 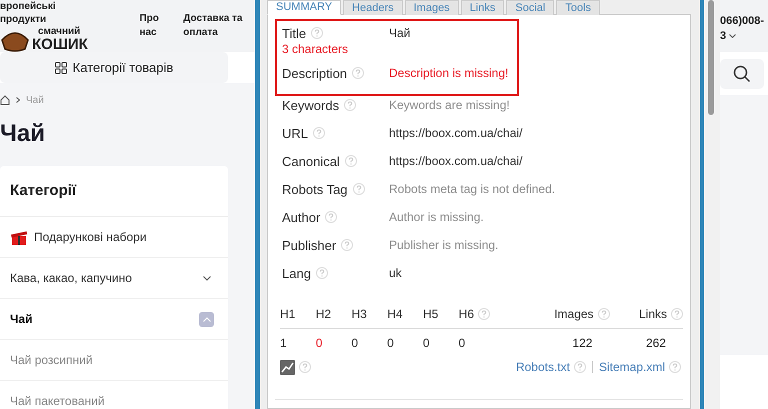 What do you see at coordinates (288, 314) in the screenshot?
I see `column-header: H1` at bounding box center [288, 314].